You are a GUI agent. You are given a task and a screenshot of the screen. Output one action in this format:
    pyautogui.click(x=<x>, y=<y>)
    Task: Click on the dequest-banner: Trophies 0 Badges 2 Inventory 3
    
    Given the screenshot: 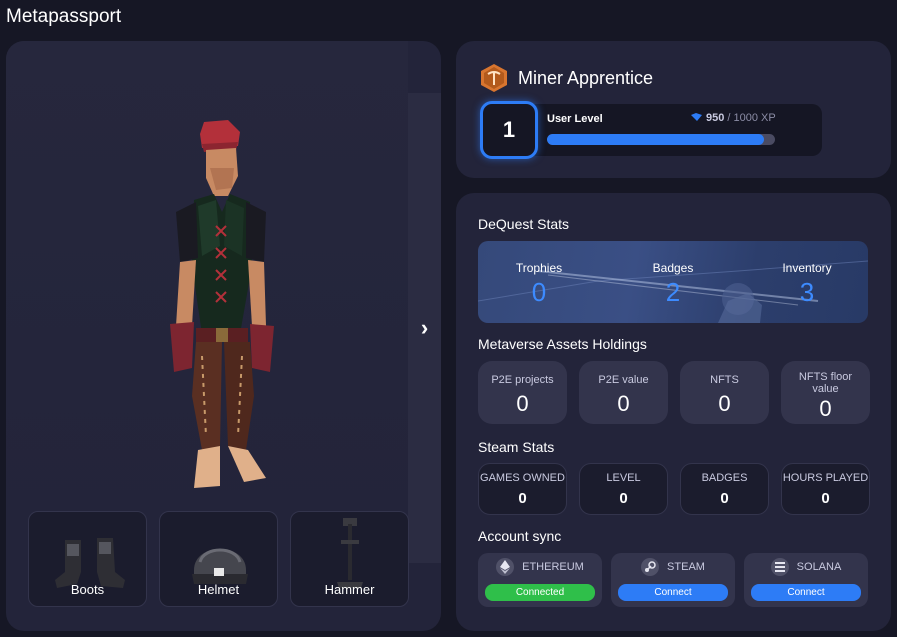 What is the action you would take?
    pyautogui.click(x=673, y=282)
    